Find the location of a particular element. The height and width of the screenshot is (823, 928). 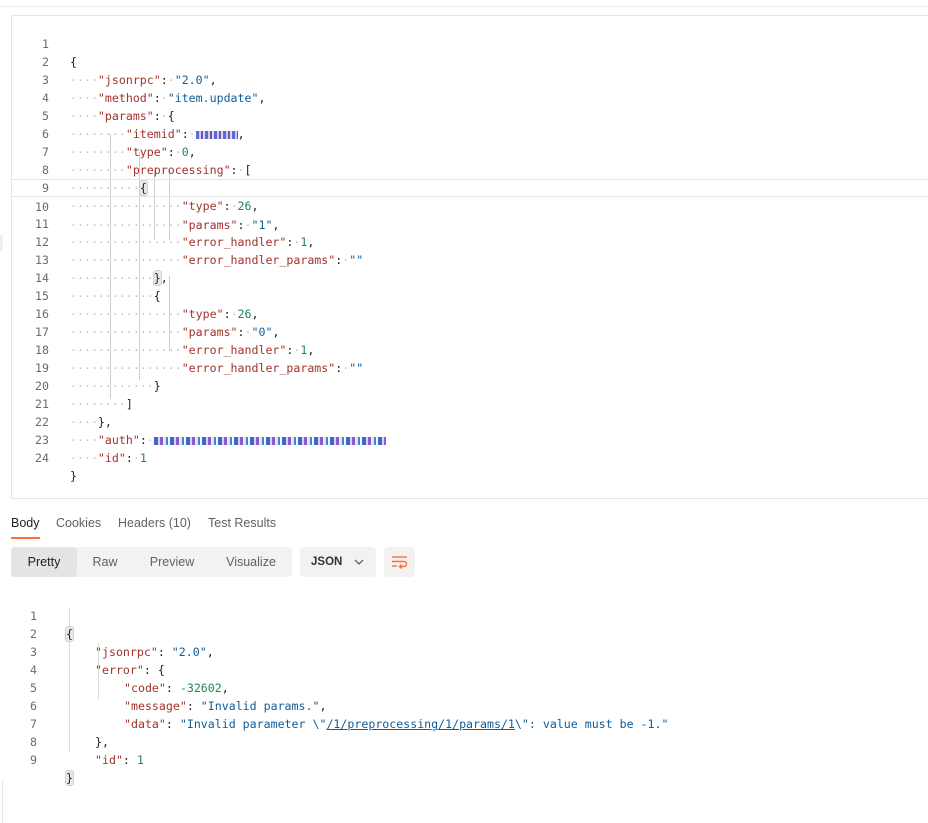

tab-headers: Headers (10) is located at coordinates (154, 527).